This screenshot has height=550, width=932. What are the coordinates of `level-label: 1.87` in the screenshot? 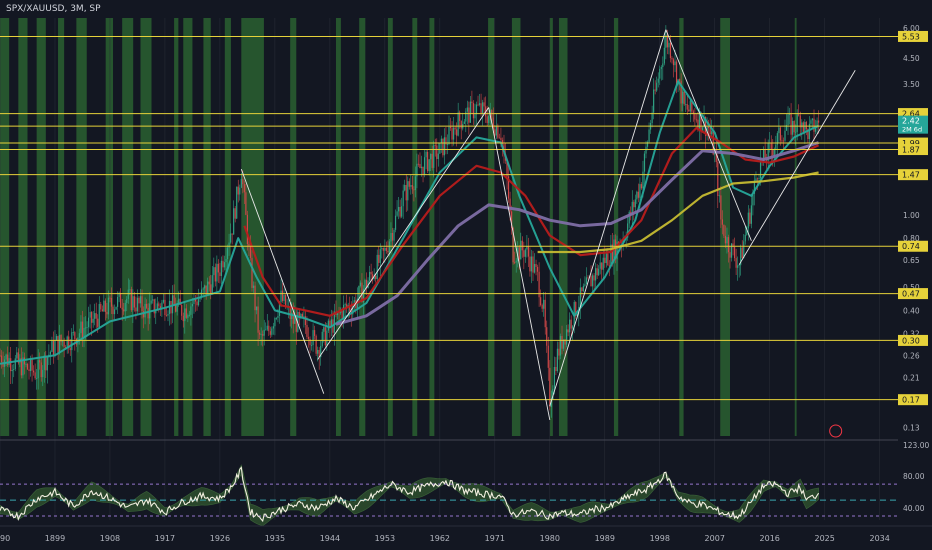 It's located at (911, 150).